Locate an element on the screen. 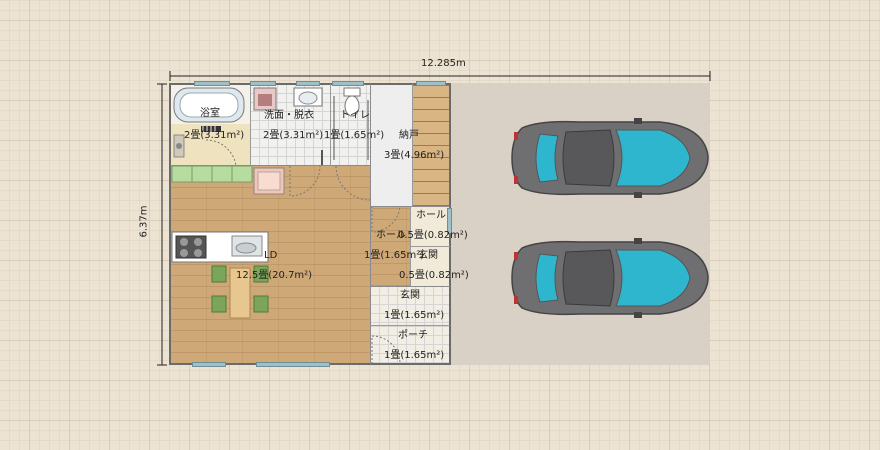 This screenshot has width=880, height=450. wash-basin-icon is located at coordinates (308, 97).